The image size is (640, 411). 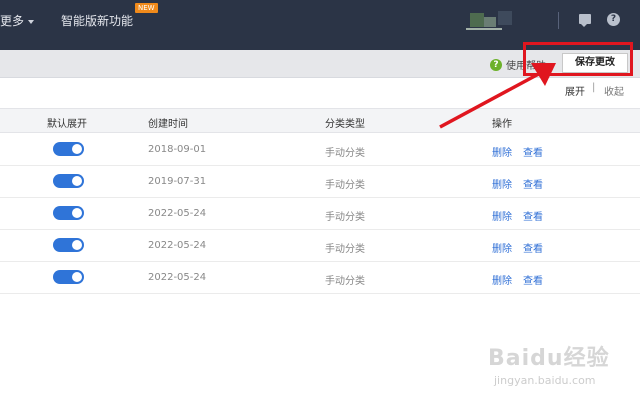 What do you see at coordinates (345, 124) in the screenshot?
I see `header-category-type: 分类类型` at bounding box center [345, 124].